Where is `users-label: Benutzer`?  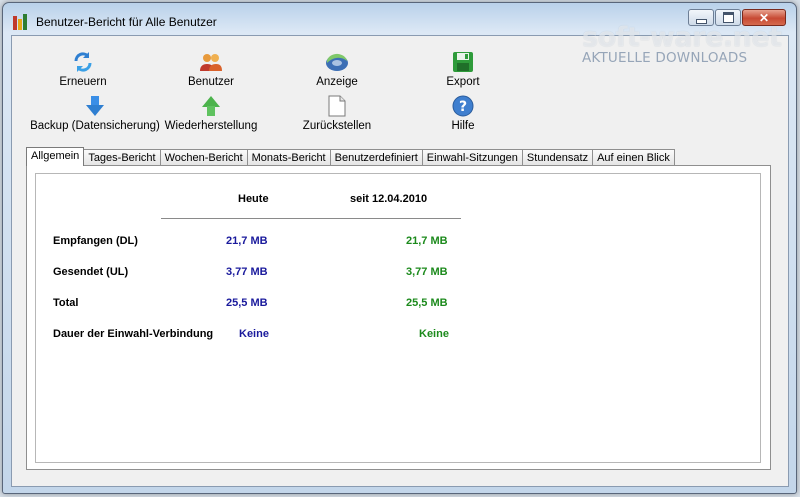
users-label: Benutzer is located at coordinates (211, 82).